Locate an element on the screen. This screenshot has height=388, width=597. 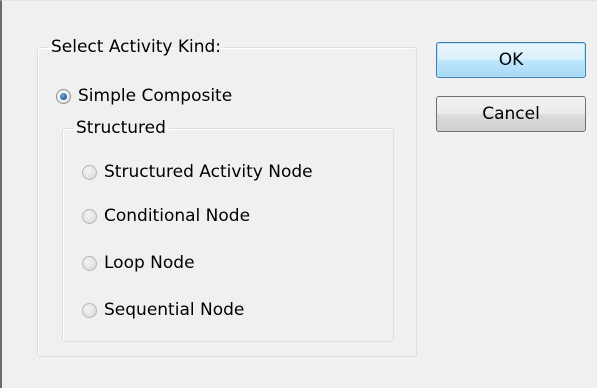
activity-kind-group-title: Select Activity Kind: is located at coordinates (136, 47).